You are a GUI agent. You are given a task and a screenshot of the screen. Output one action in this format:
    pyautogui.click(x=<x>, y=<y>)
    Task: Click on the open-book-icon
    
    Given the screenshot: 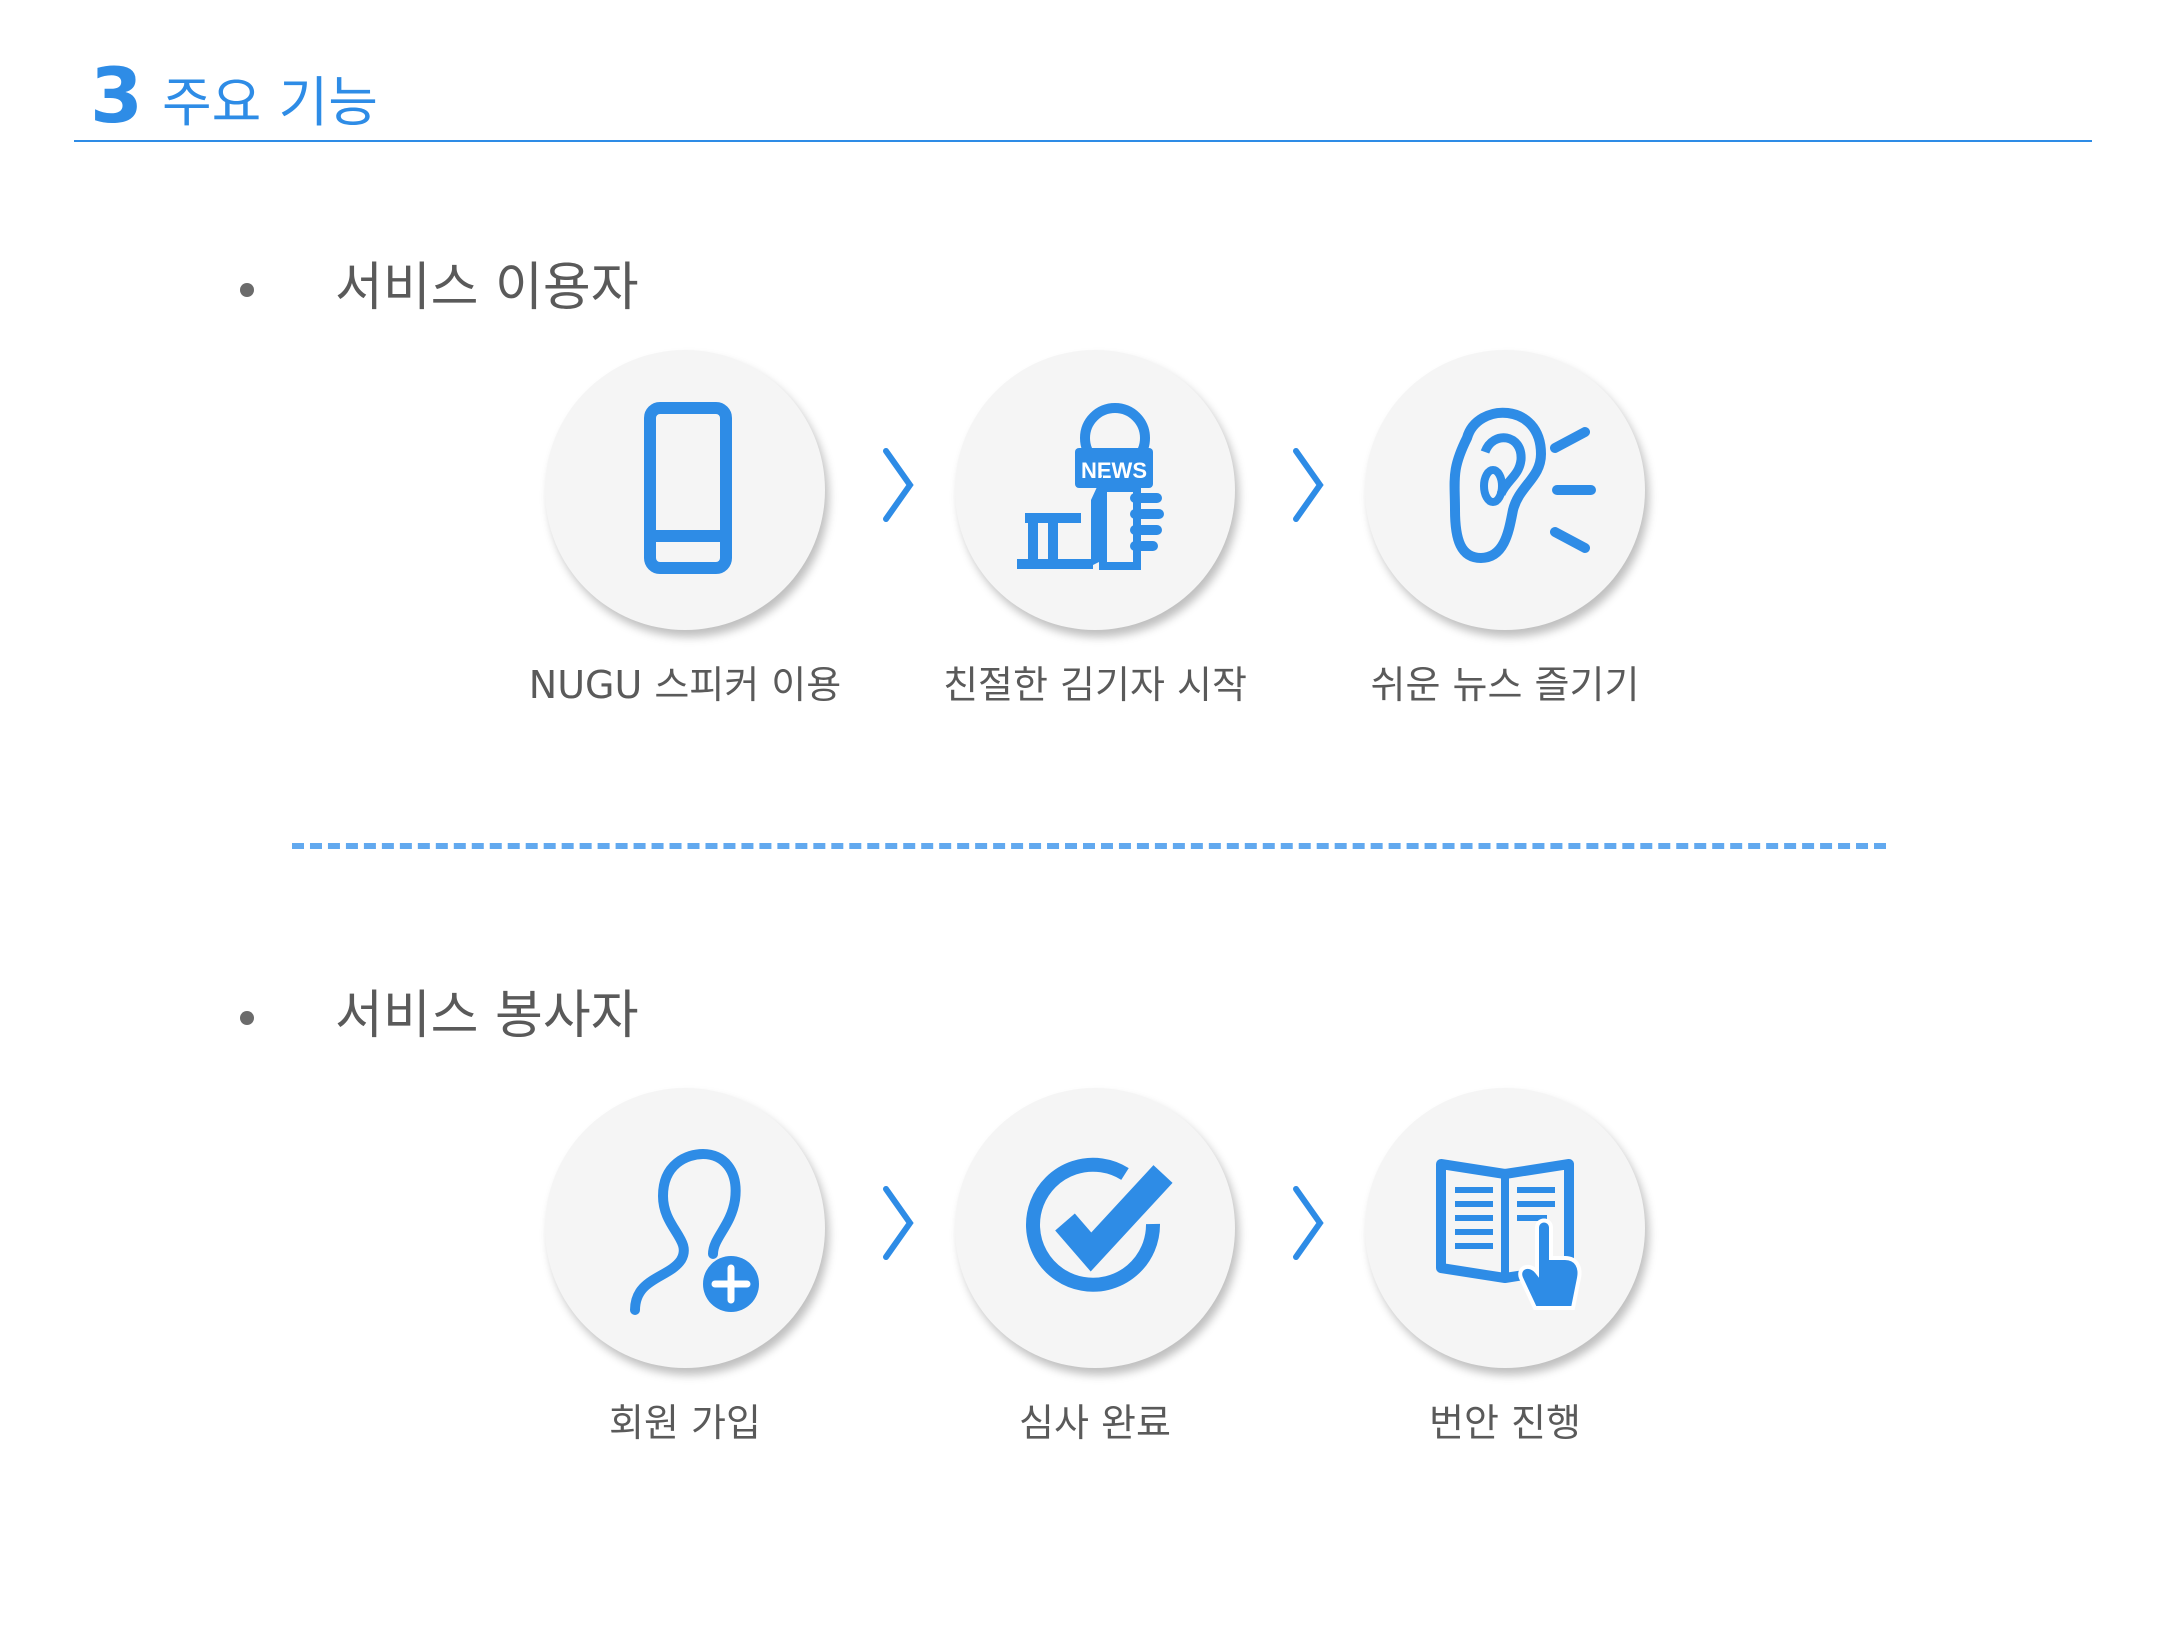 What is the action you would take?
    pyautogui.click(x=1509, y=1234)
    